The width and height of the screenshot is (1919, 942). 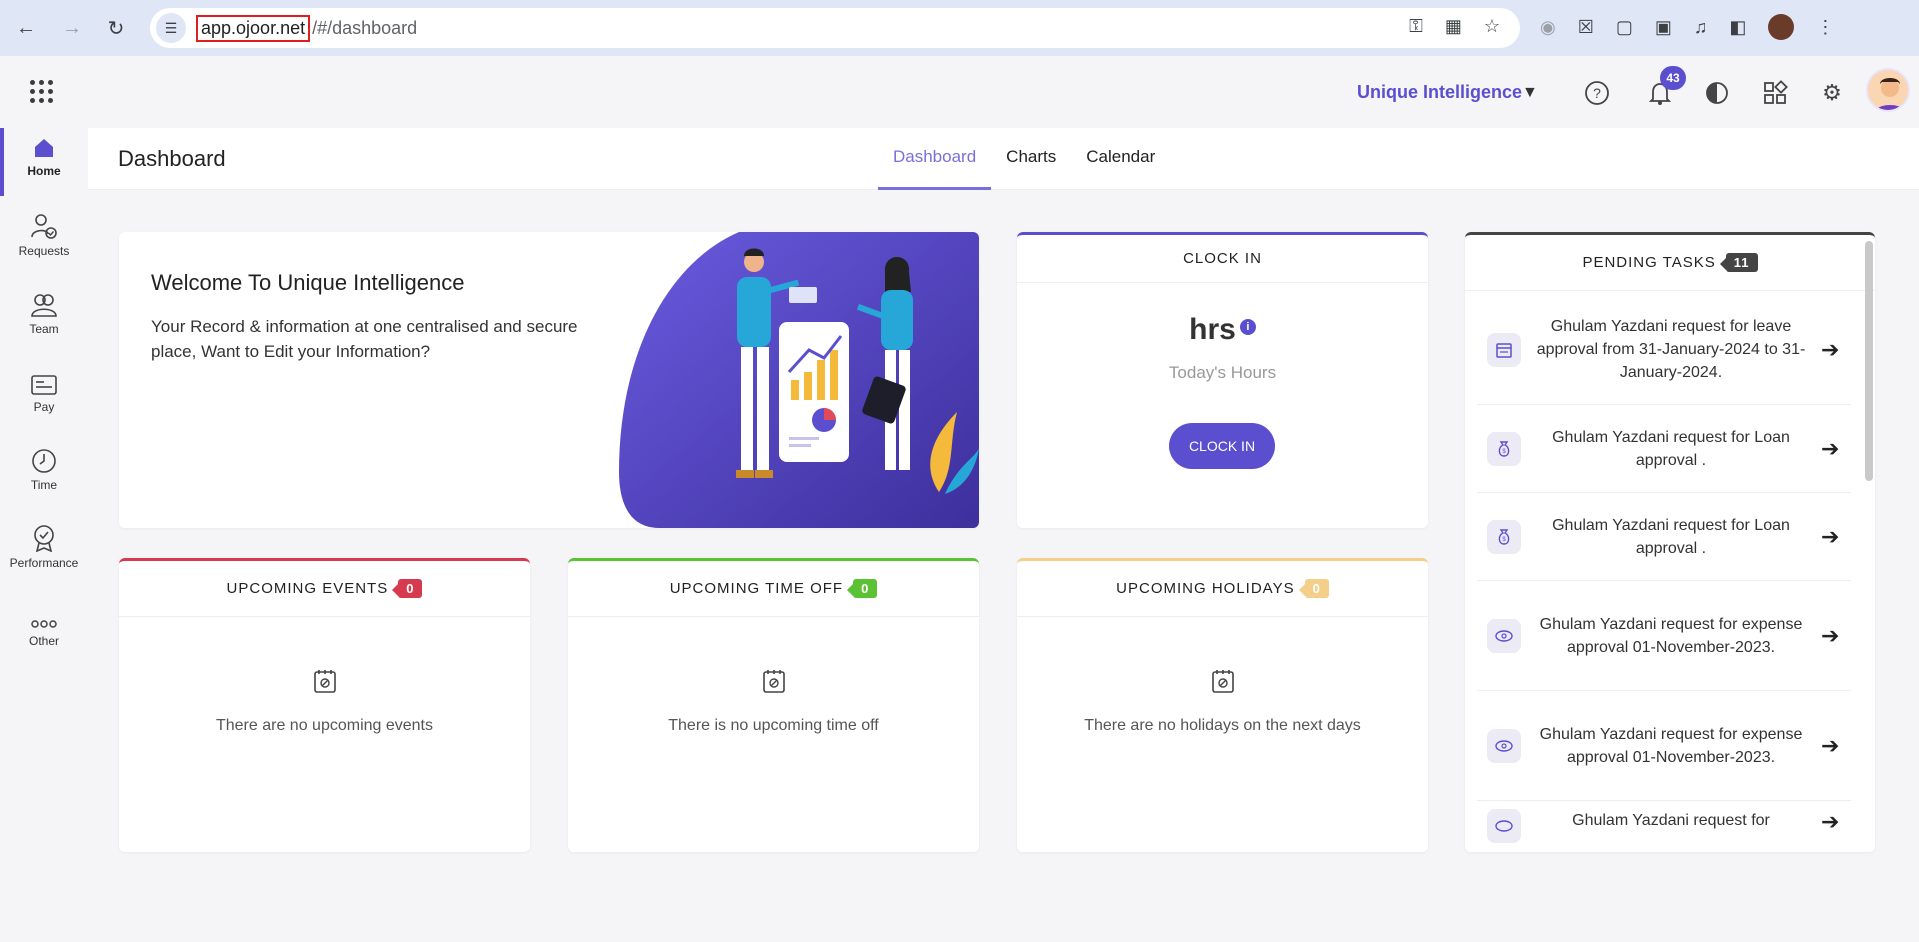 What do you see at coordinates (26, 28) in the screenshot?
I see `back-icon: ←` at bounding box center [26, 28].